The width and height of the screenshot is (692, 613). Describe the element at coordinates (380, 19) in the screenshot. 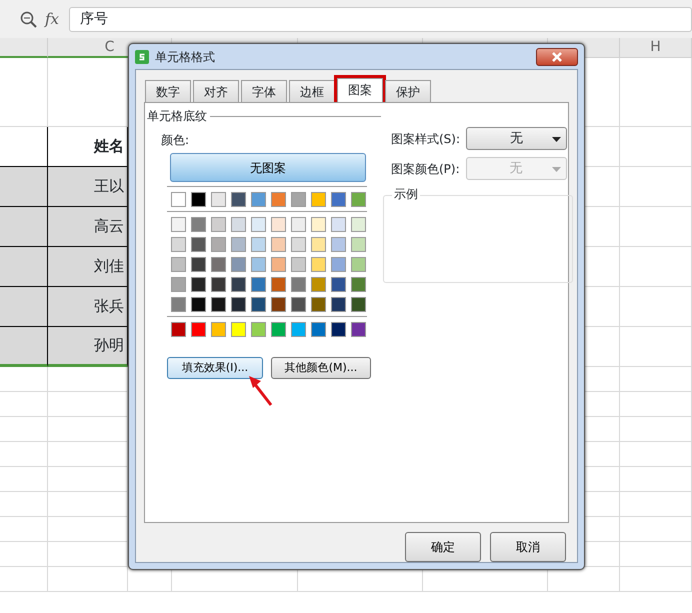

I see `formula-input: 序号` at that location.